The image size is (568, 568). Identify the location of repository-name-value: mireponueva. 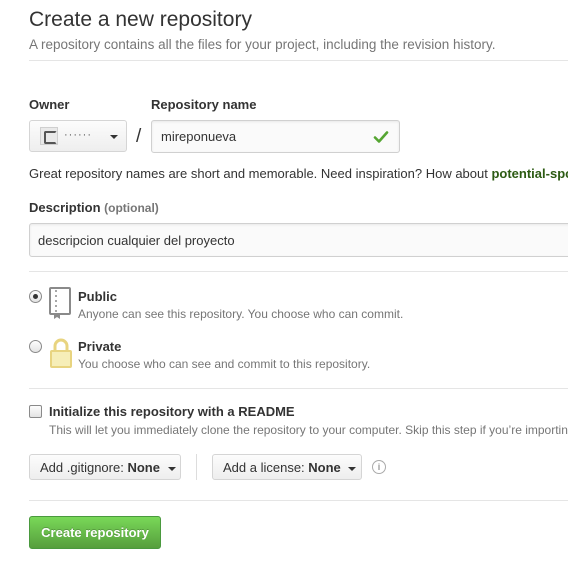
(199, 136).